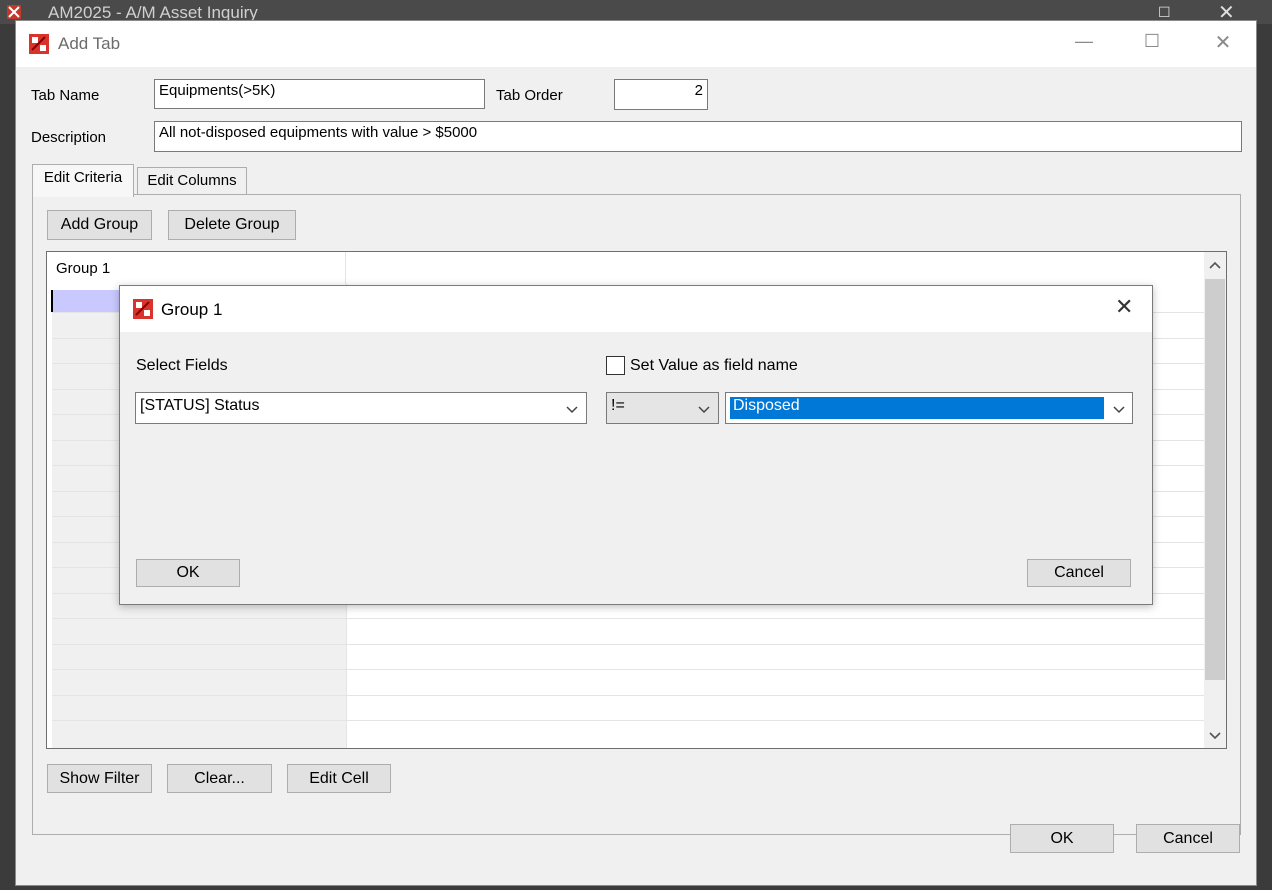  Describe the element at coordinates (1062, 838) in the screenshot. I see `ok-button: OK` at that location.